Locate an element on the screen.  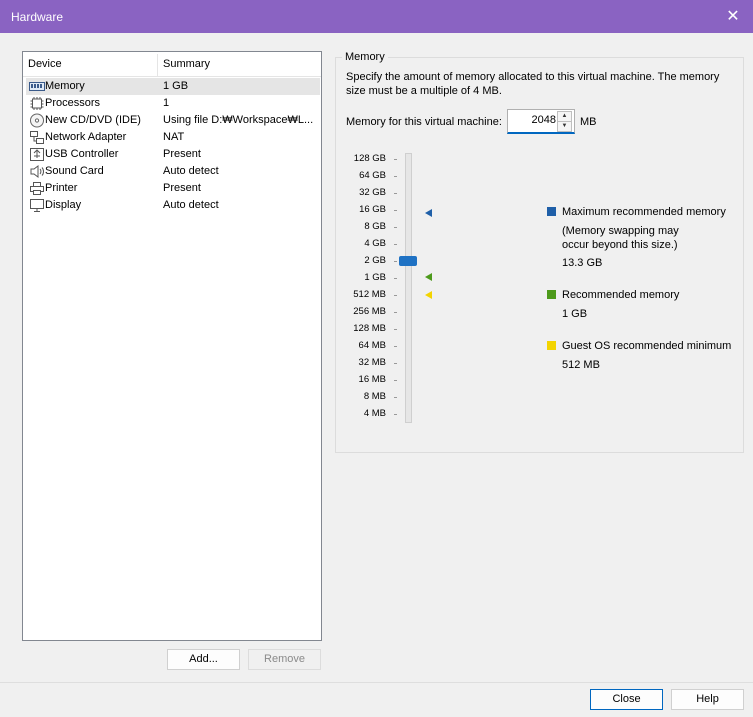
memory-slider-track is located at coordinates (408, 288).